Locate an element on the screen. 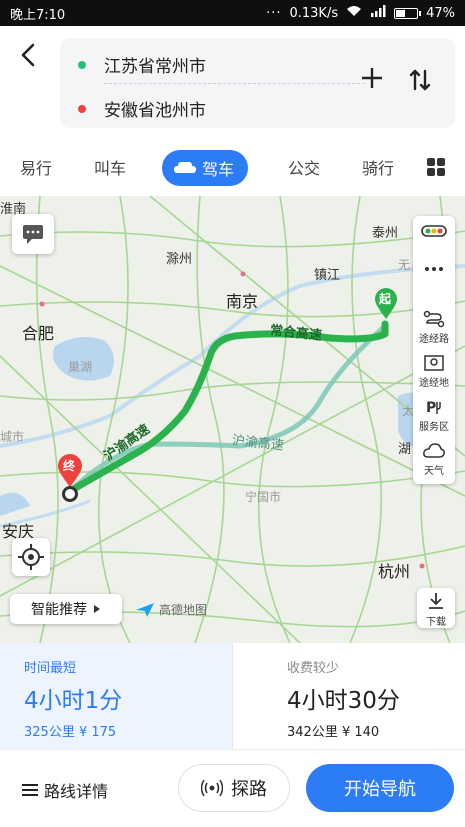 The width and height of the screenshot is (465, 827). tab-taxi: 叫车 is located at coordinates (110, 167).